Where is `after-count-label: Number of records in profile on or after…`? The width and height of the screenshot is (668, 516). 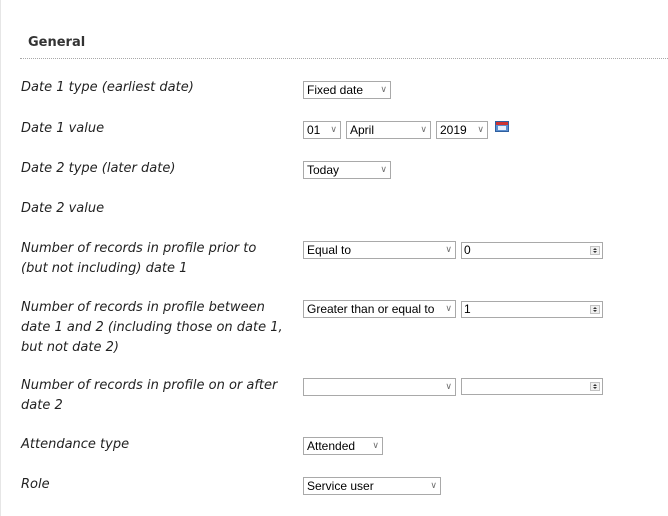 after-count-label: Number of records in profile on or after… is located at coordinates (149, 395).